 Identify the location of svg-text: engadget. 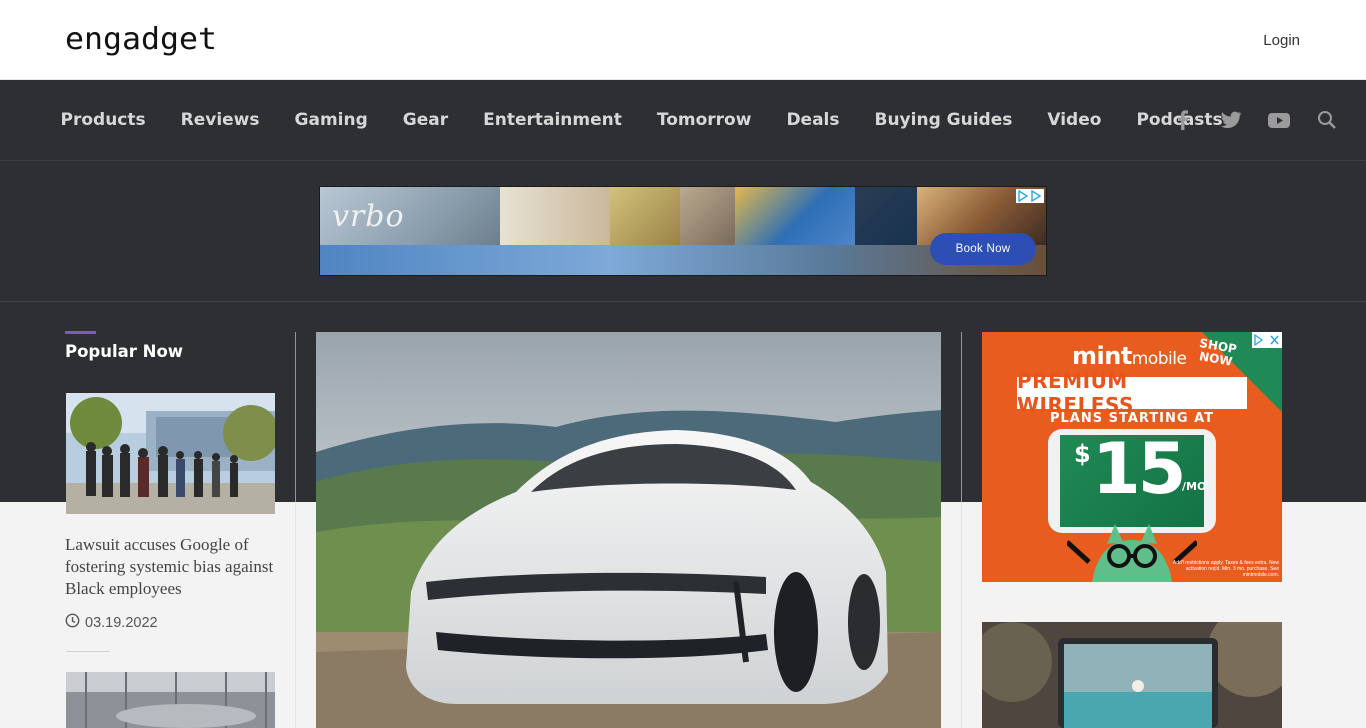
(141, 39).